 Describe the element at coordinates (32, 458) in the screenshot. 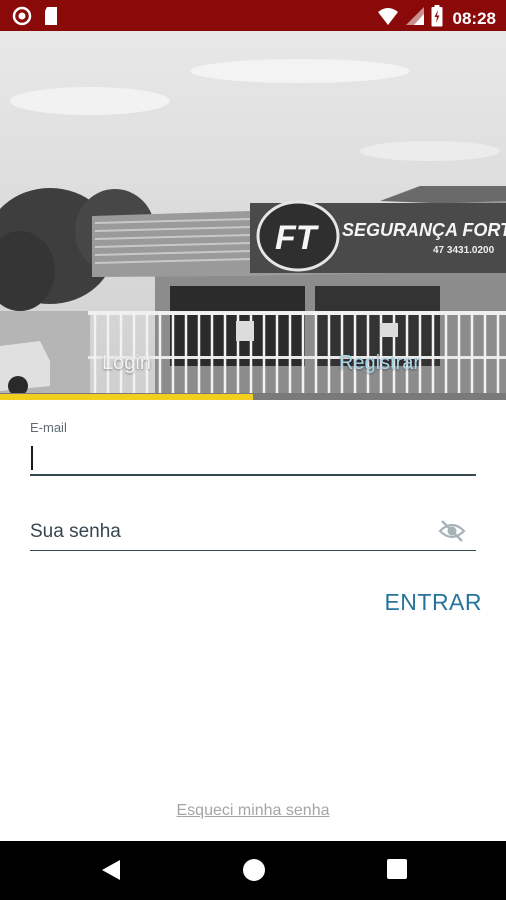

I see `text-cursor` at that location.